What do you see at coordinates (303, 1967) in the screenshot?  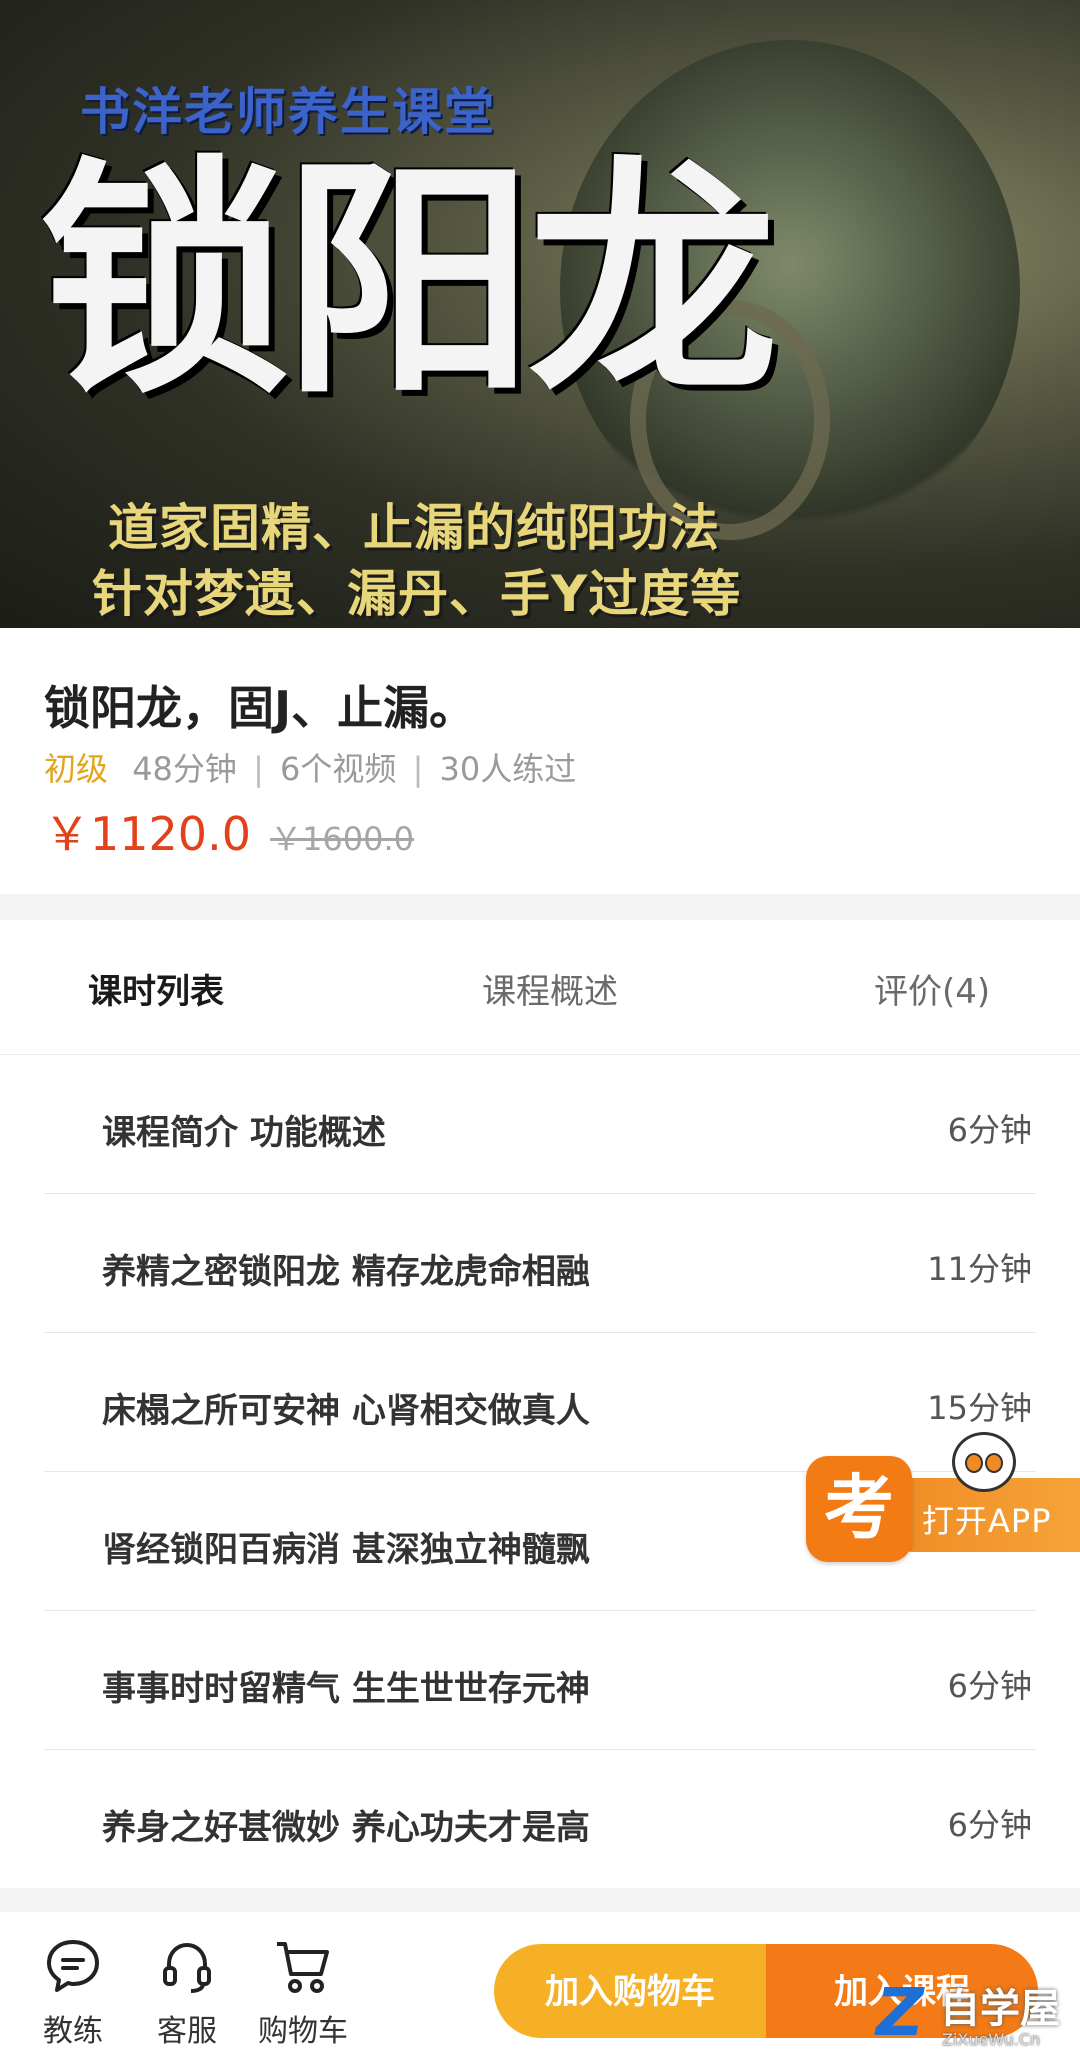 I see `shopping-cart-icon` at bounding box center [303, 1967].